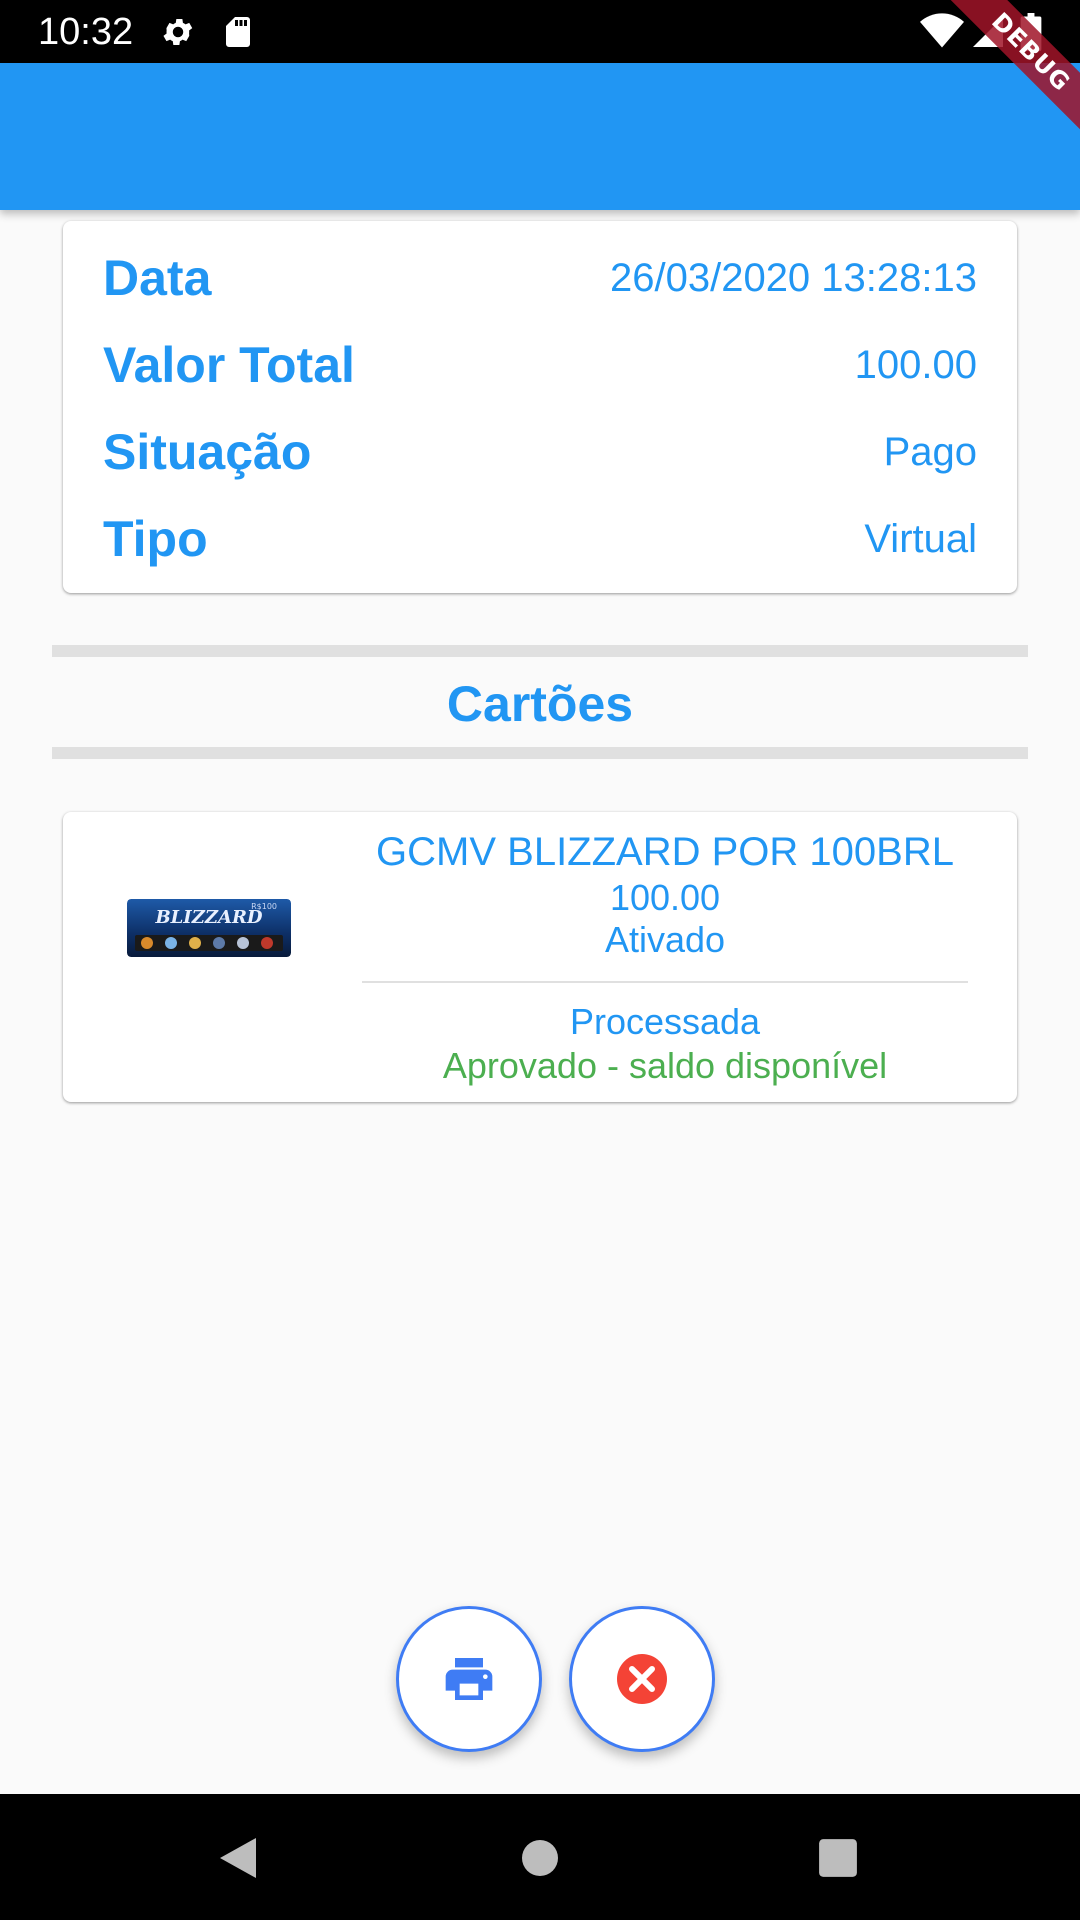 The image size is (1080, 1920). Describe the element at coordinates (540, 278) in the screenshot. I see `info-row-date: Data 26/03/2020 13:28:13` at that location.